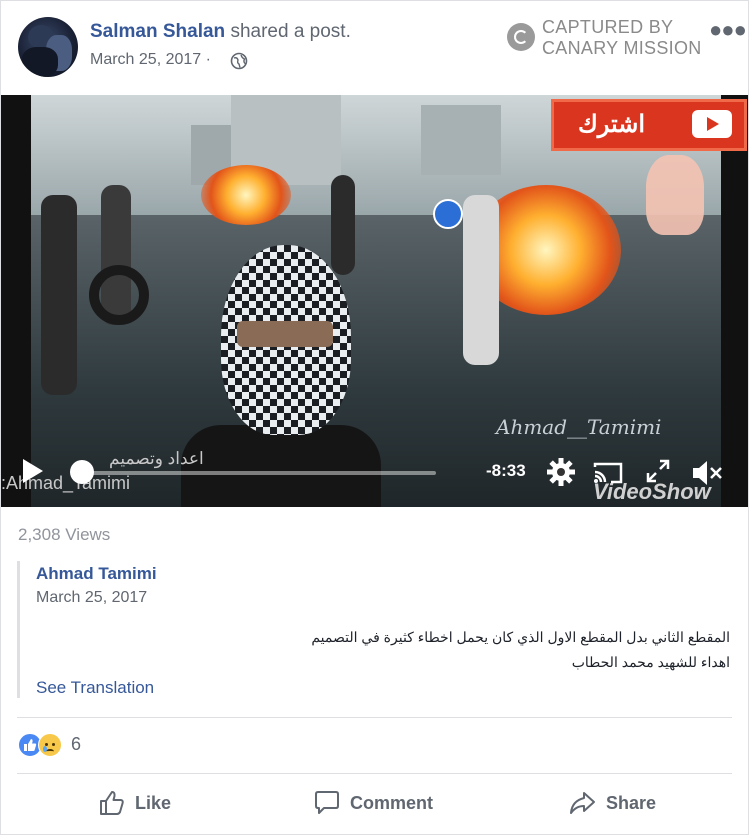  Describe the element at coordinates (150, 60) in the screenshot. I see `post-date: March 25, 2017 ·` at that location.